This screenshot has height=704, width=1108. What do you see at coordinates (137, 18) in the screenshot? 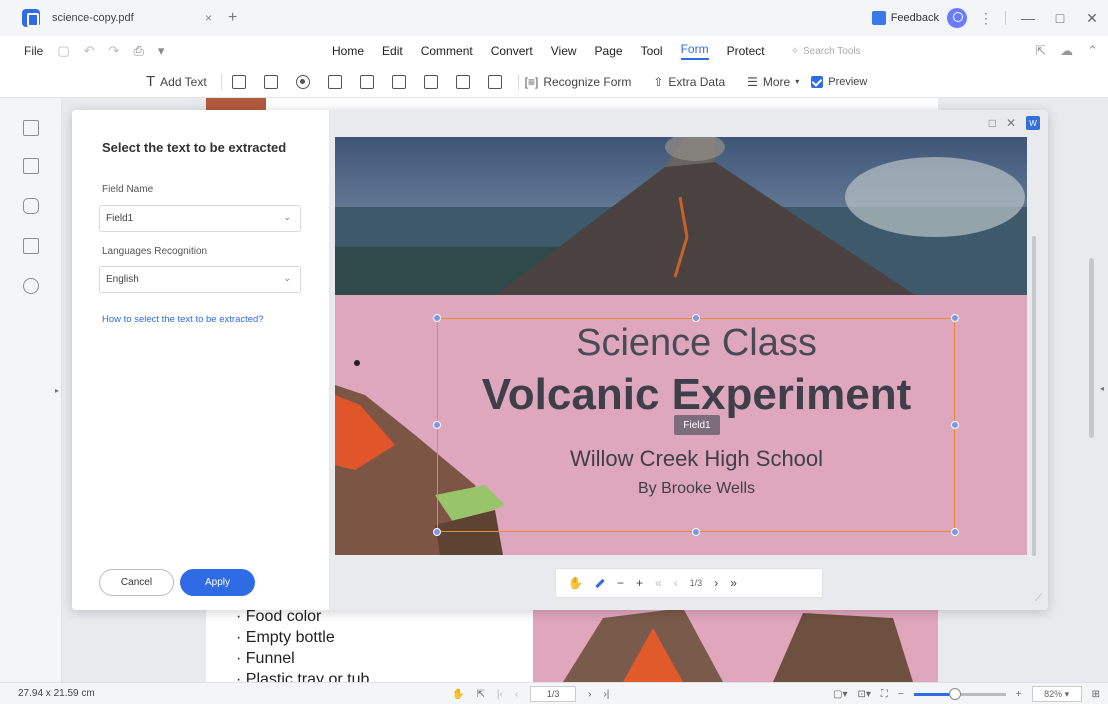
I see `document-tab: science-copy.pdf ×` at bounding box center [137, 18].